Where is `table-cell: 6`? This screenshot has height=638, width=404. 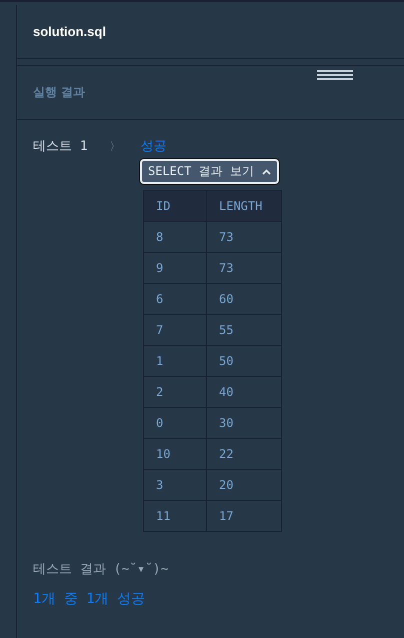 table-cell: 6 is located at coordinates (175, 299).